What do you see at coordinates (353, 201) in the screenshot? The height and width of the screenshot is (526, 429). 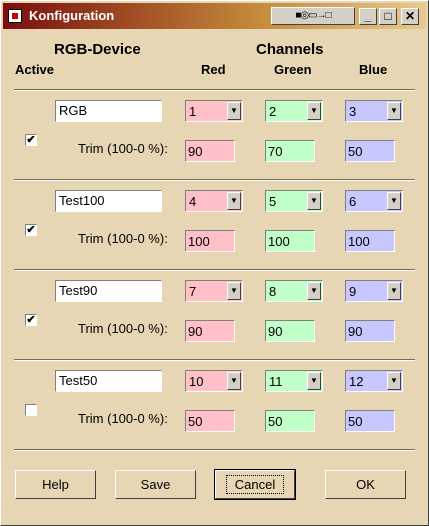 I see `blue-channel-value: 6` at bounding box center [353, 201].